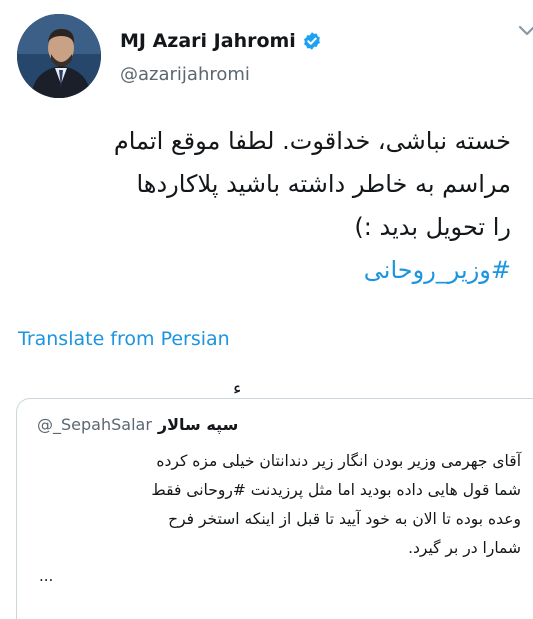  I want to click on quoted-tweet-handle: @_SepahSalar, so click(94, 424).